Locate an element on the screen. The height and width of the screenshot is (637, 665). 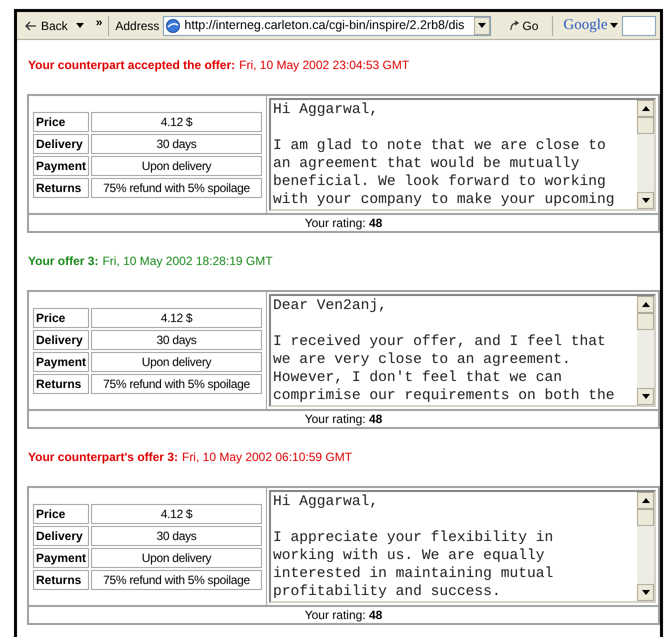
offer-date: Fri, 10 May 2002 06:10:59 GMT is located at coordinates (267, 457).